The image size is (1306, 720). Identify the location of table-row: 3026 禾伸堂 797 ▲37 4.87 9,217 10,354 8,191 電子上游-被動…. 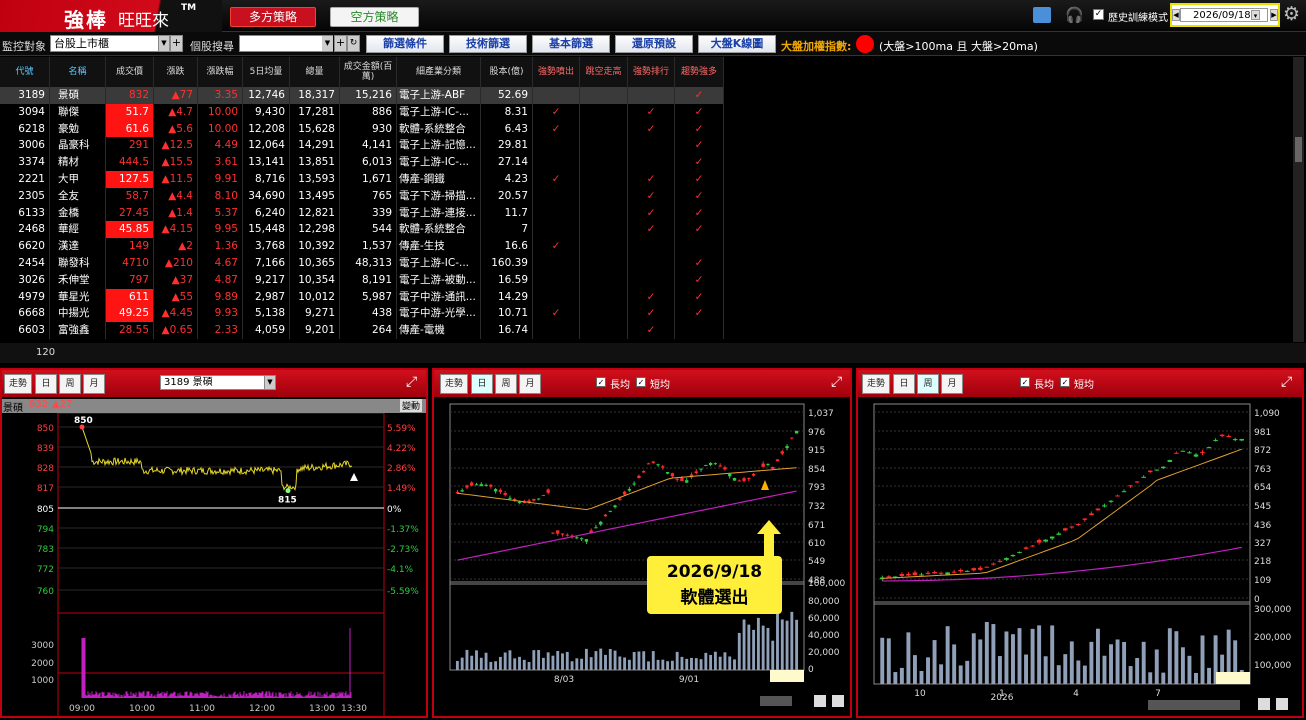
(362, 280).